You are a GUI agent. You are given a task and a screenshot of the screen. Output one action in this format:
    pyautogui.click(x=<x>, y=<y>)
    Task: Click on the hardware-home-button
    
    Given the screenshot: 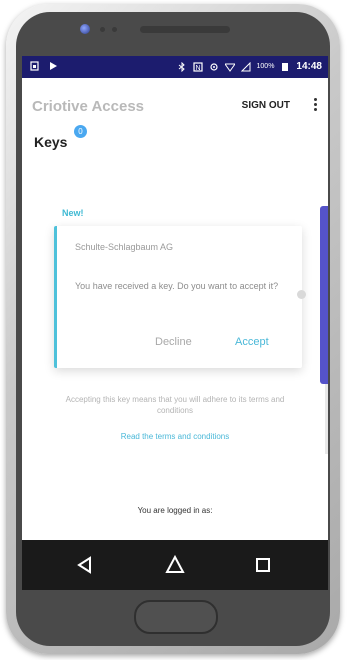 What is the action you would take?
    pyautogui.click(x=176, y=617)
    